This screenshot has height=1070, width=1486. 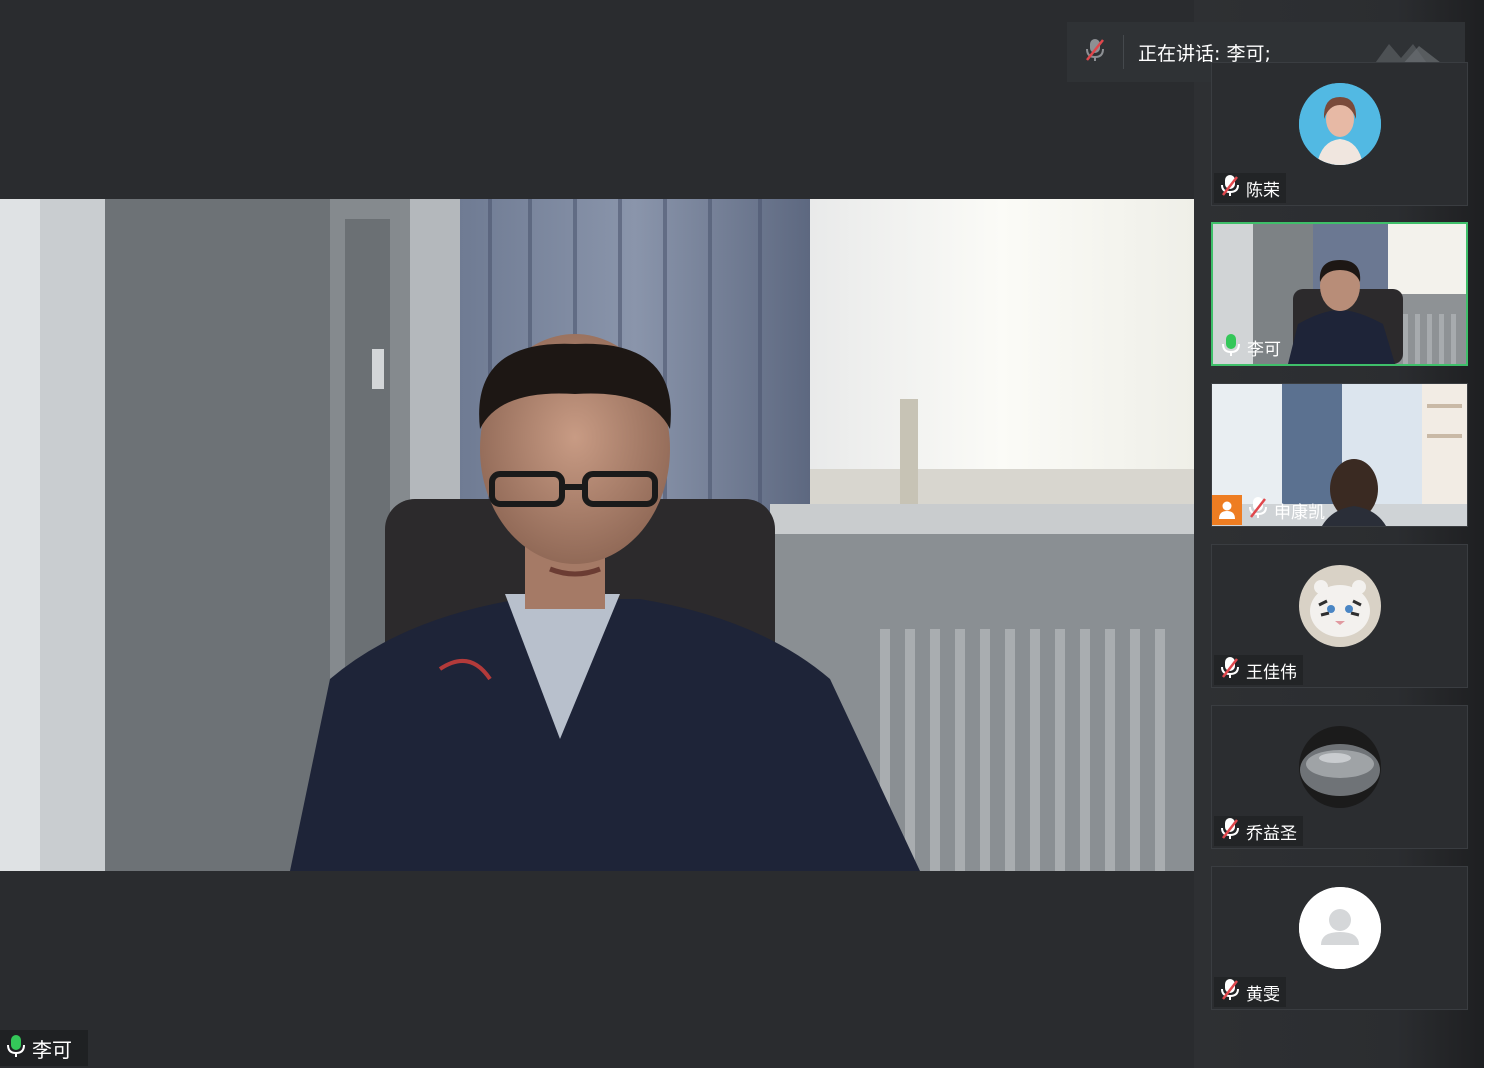 What do you see at coordinates (1263, 190) in the screenshot?
I see `participant-name: 陈荣` at bounding box center [1263, 190].